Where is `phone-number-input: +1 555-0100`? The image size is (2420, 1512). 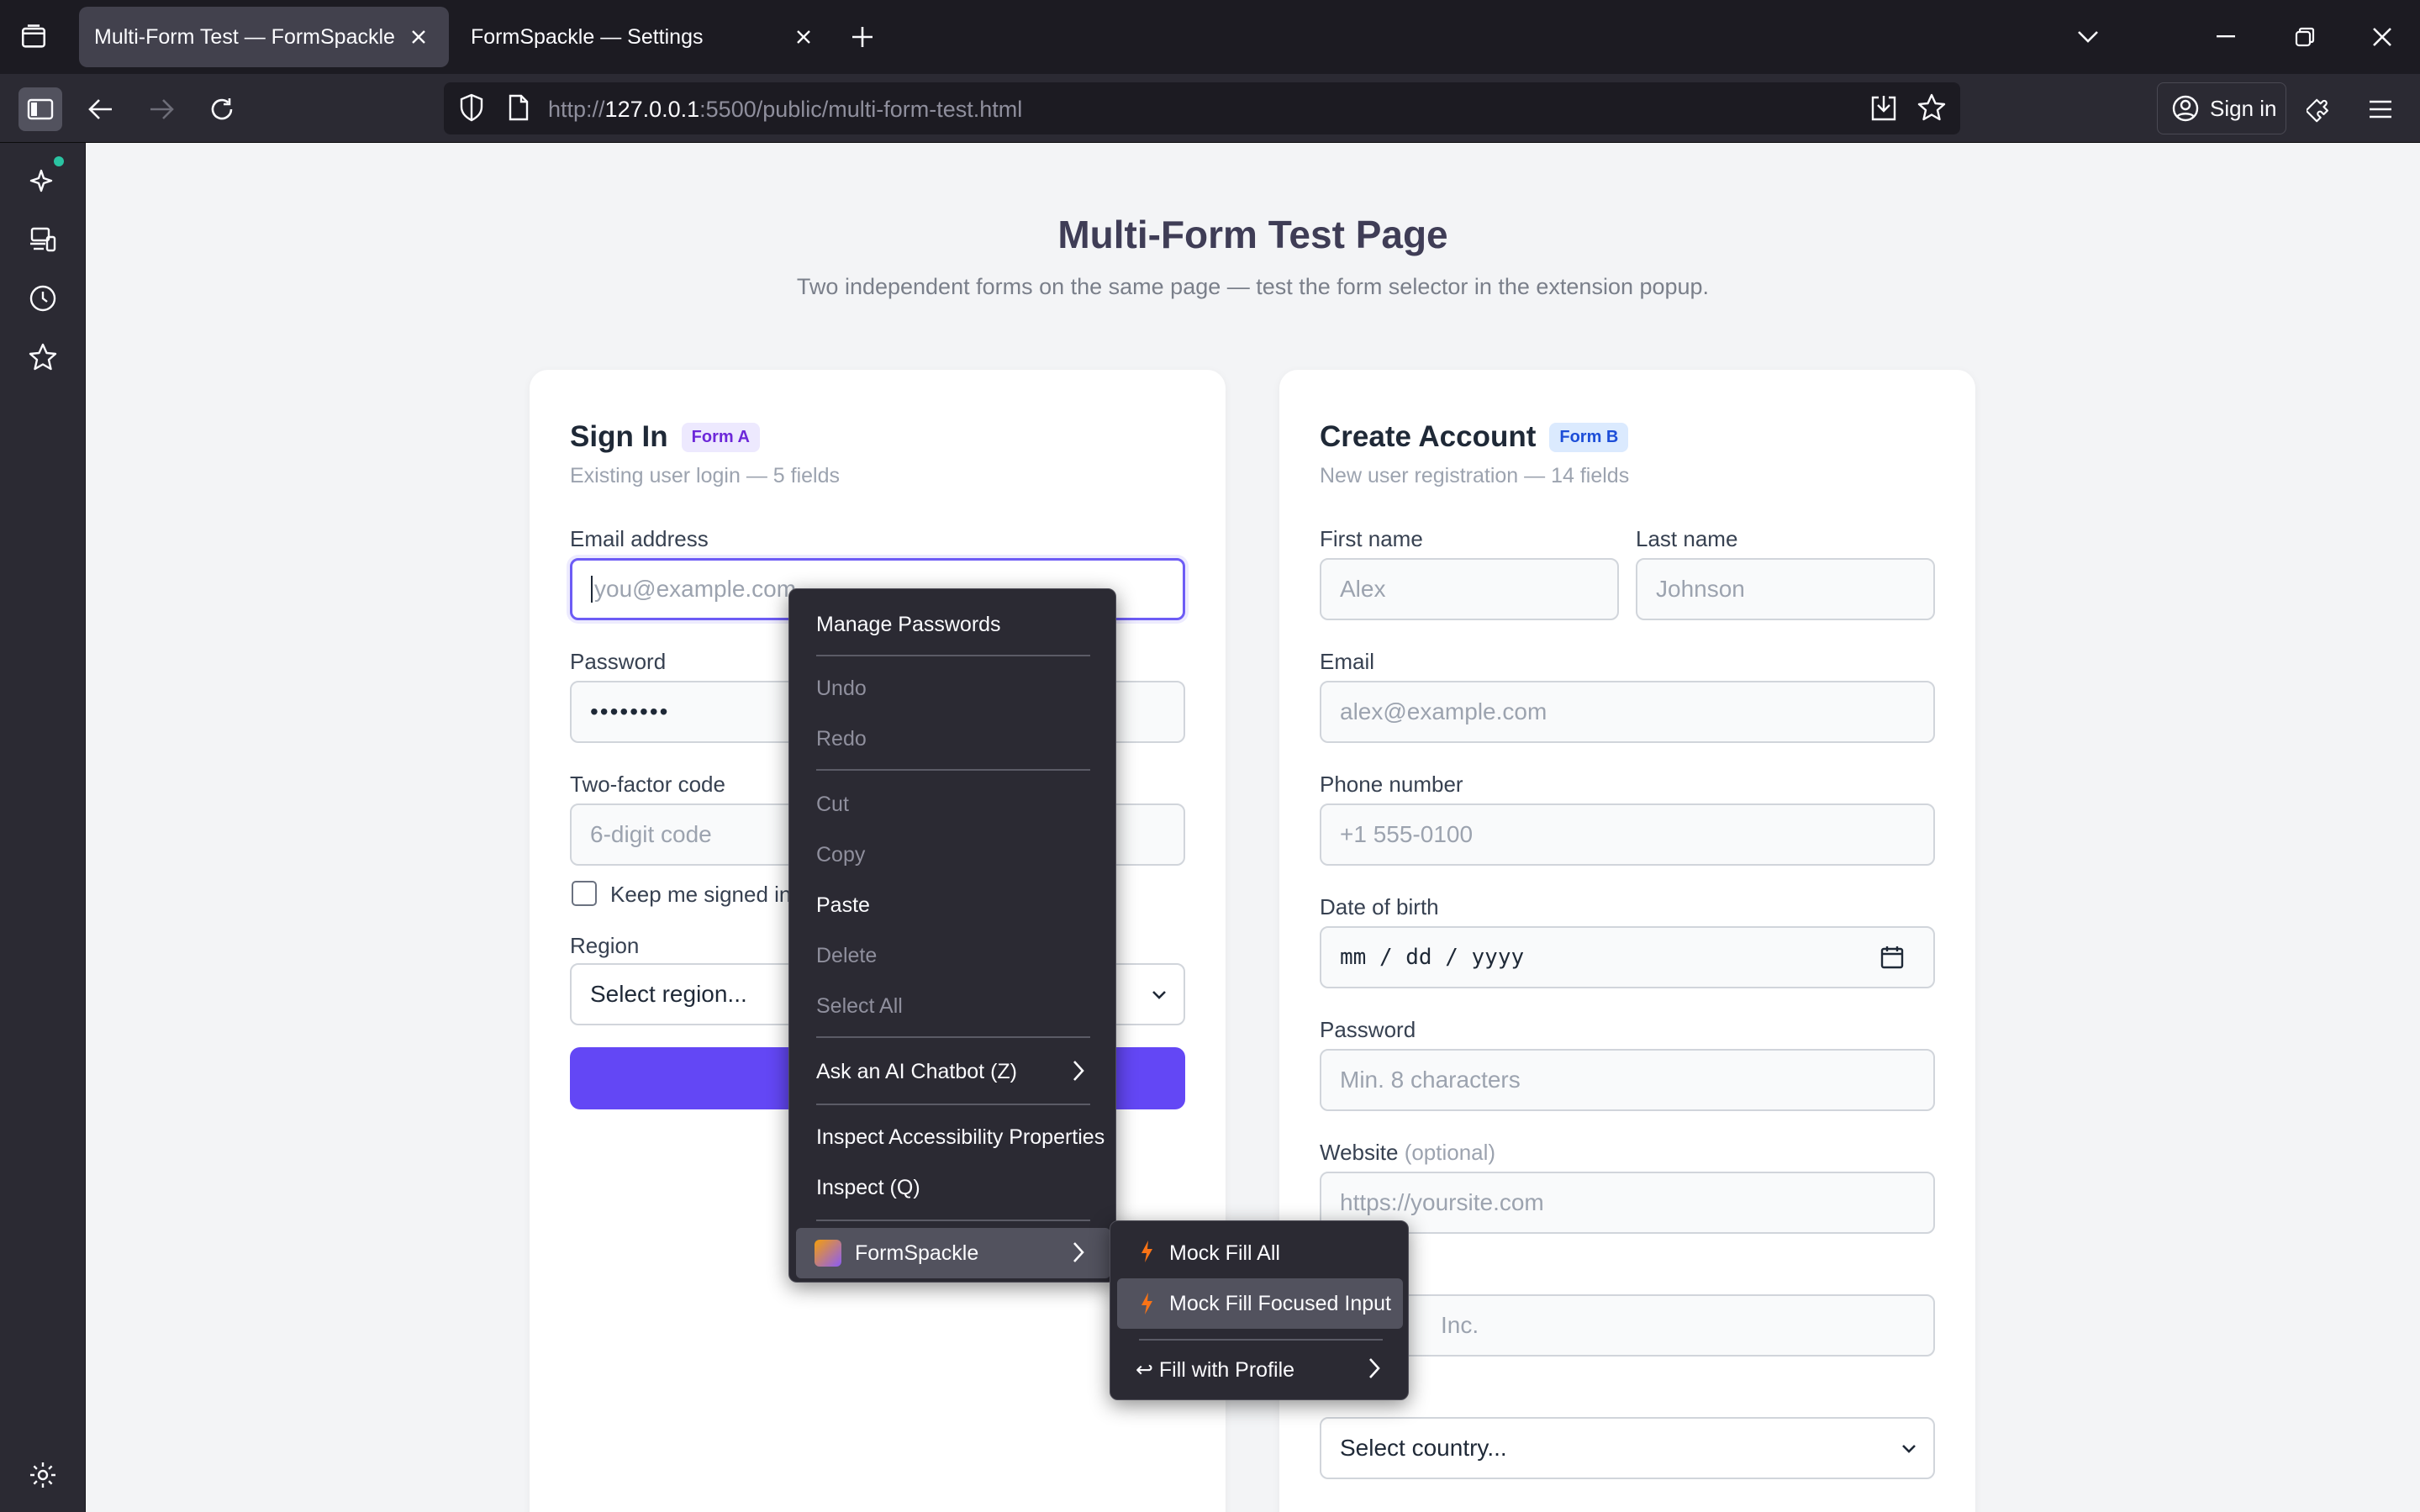 phone-number-input: +1 555-0100 is located at coordinates (1627, 835).